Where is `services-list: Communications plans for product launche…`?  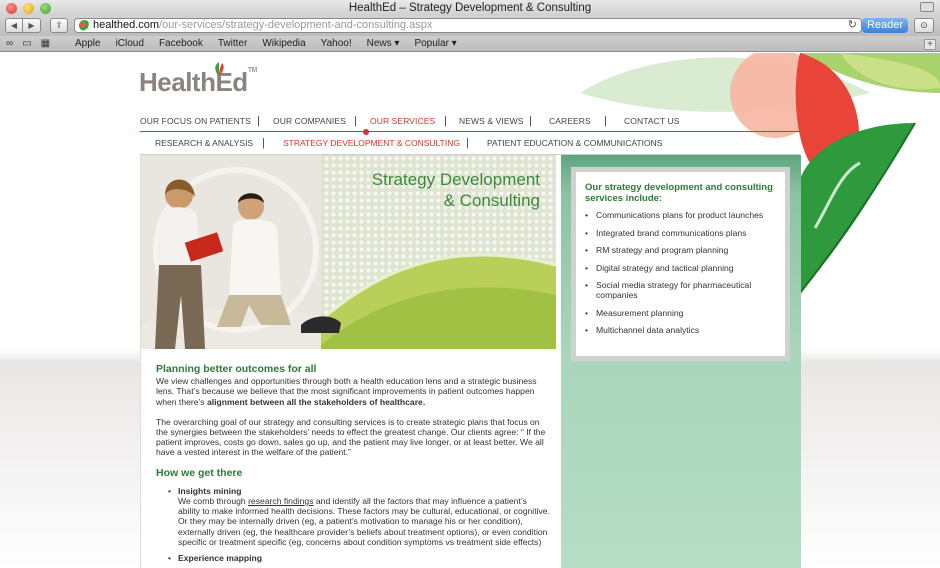
services-list: Communications plans for product launche… is located at coordinates (681, 272).